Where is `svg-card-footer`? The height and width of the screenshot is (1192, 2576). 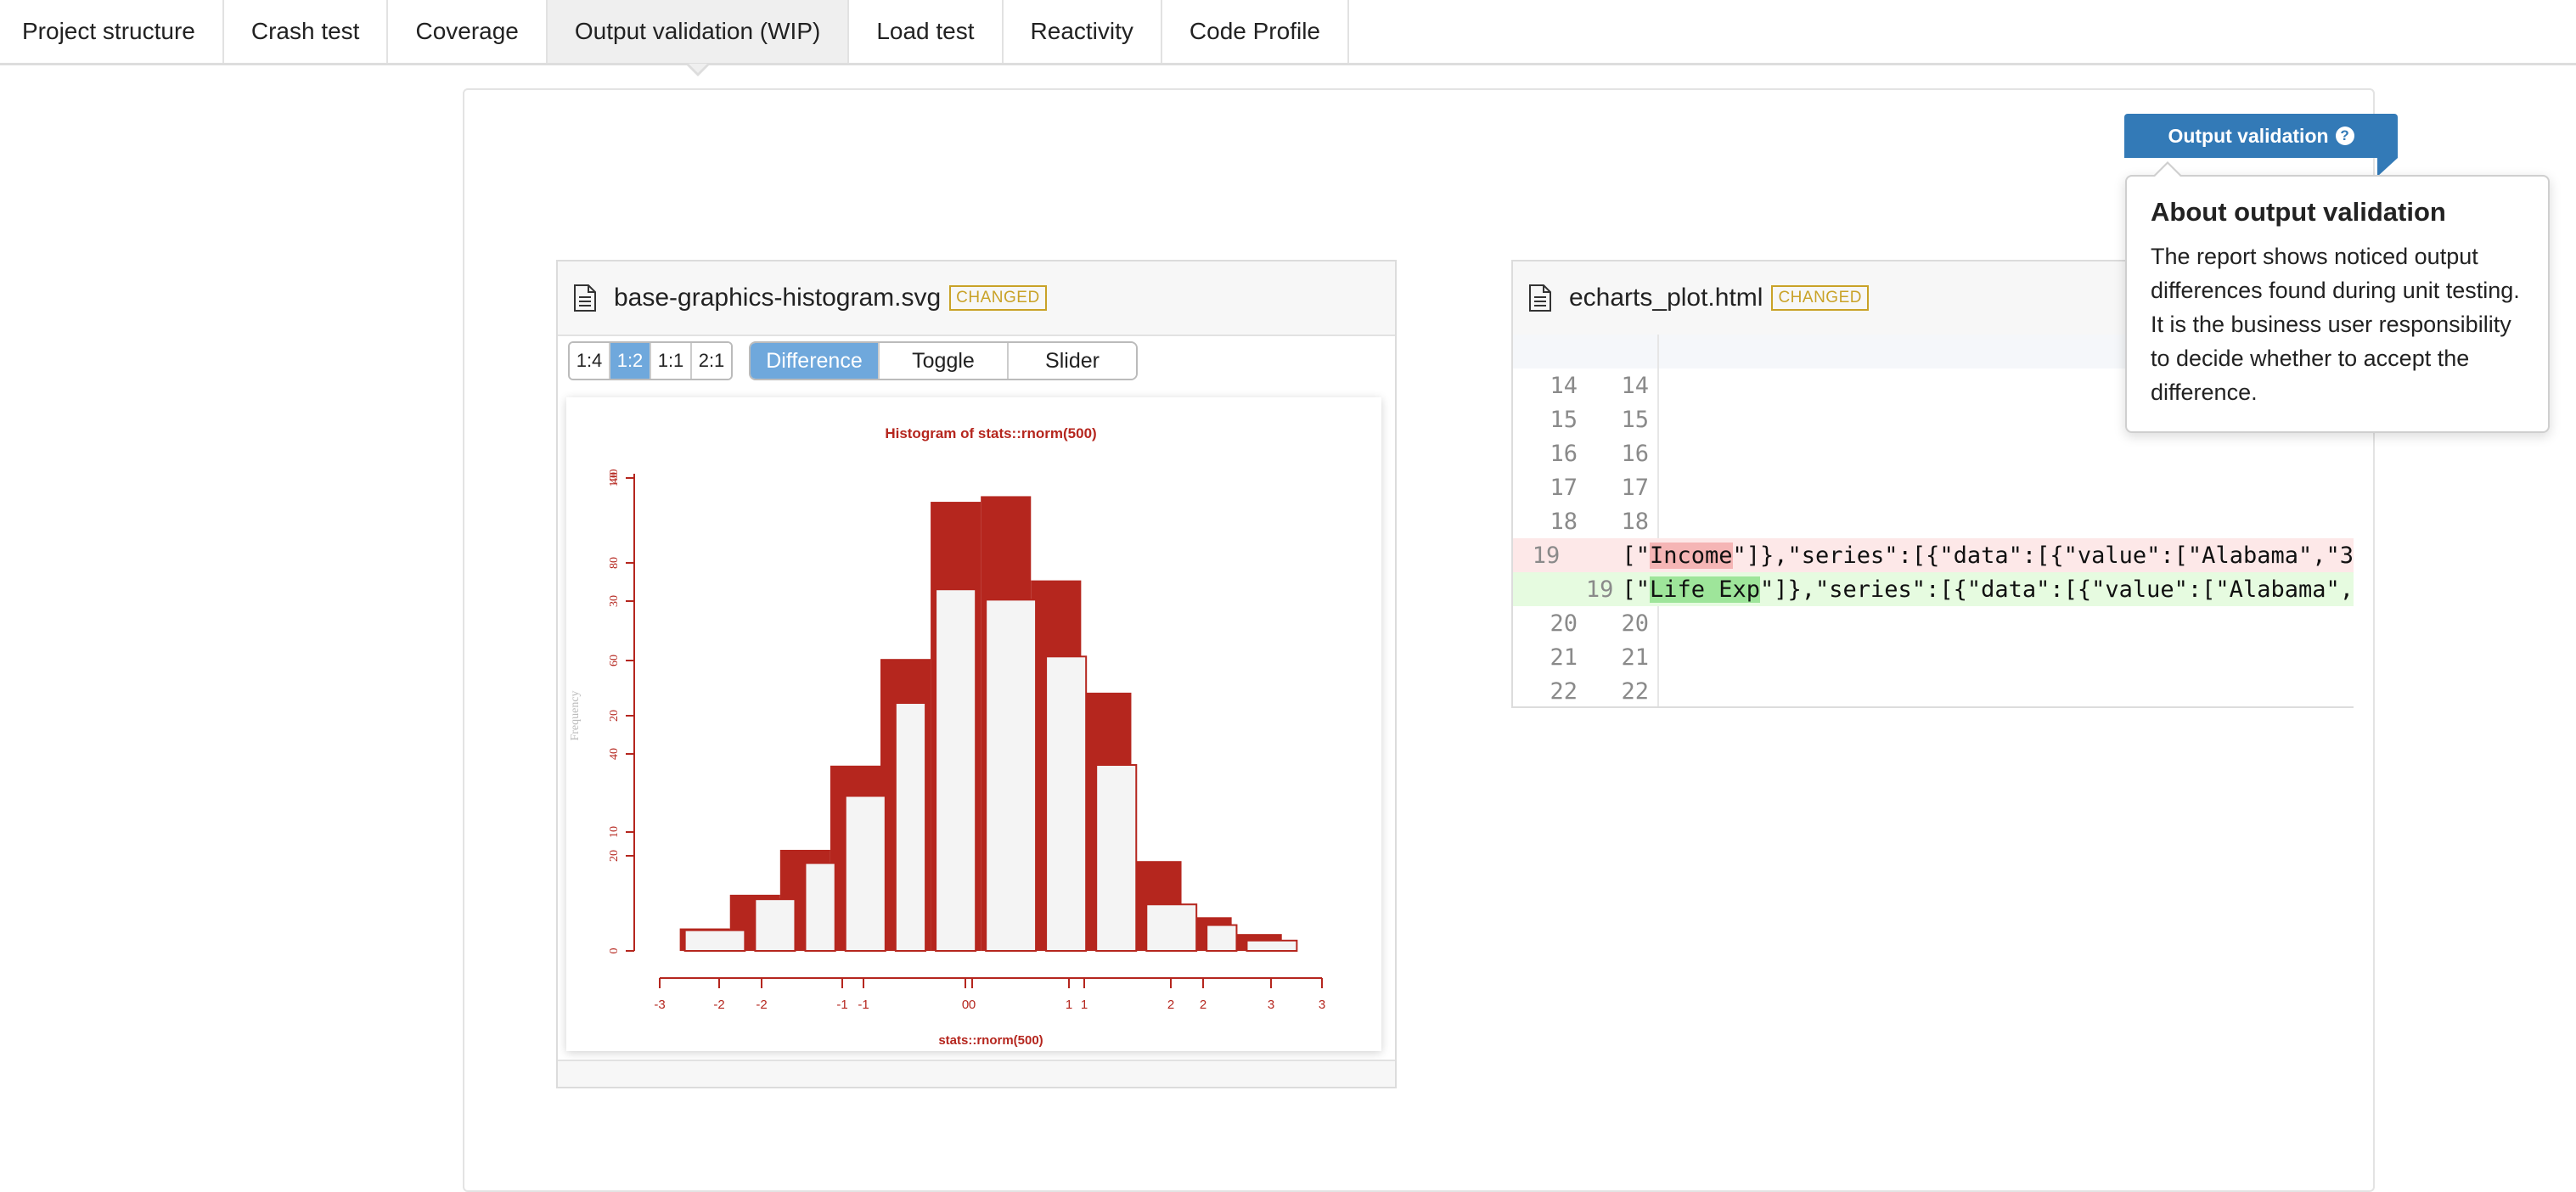 svg-card-footer is located at coordinates (976, 1073).